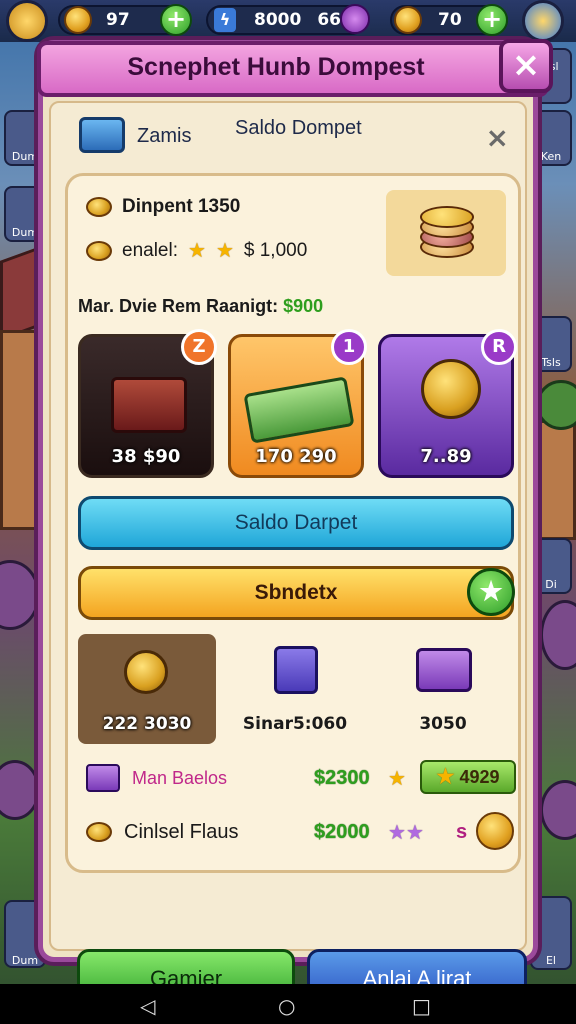  What do you see at coordinates (450, 20) in the screenshot?
I see `gold-value: 70` at bounding box center [450, 20].